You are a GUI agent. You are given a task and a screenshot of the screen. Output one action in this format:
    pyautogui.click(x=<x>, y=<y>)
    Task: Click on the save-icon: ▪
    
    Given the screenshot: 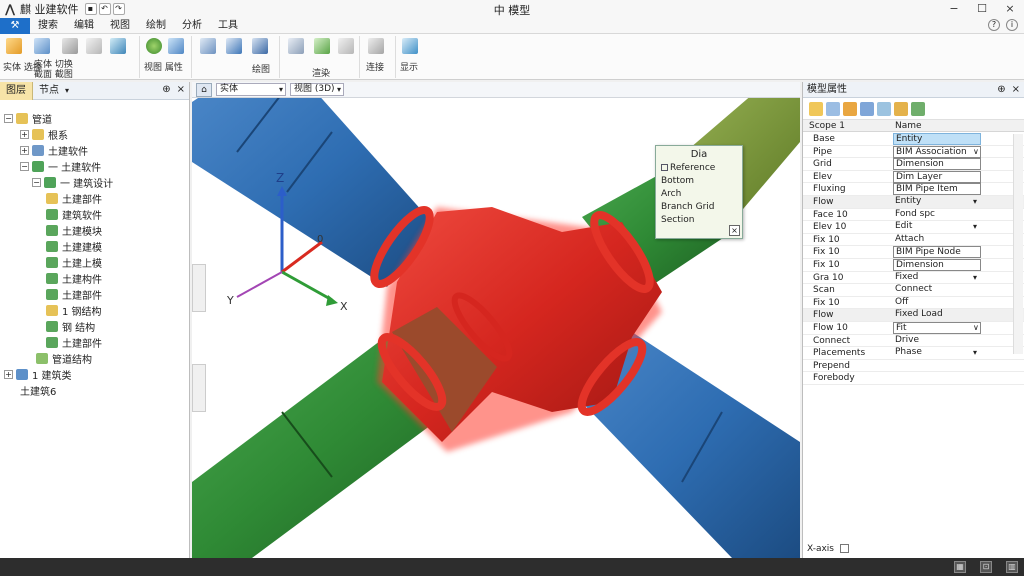 What is the action you would take?
    pyautogui.click(x=90, y=9)
    